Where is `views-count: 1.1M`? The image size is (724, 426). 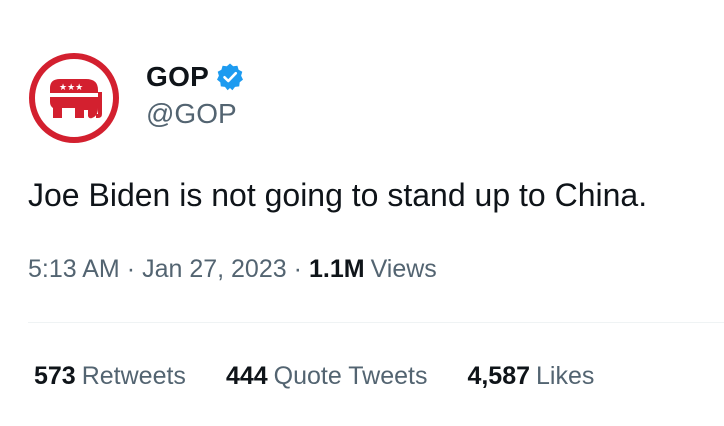 views-count: 1.1M is located at coordinates (336, 269).